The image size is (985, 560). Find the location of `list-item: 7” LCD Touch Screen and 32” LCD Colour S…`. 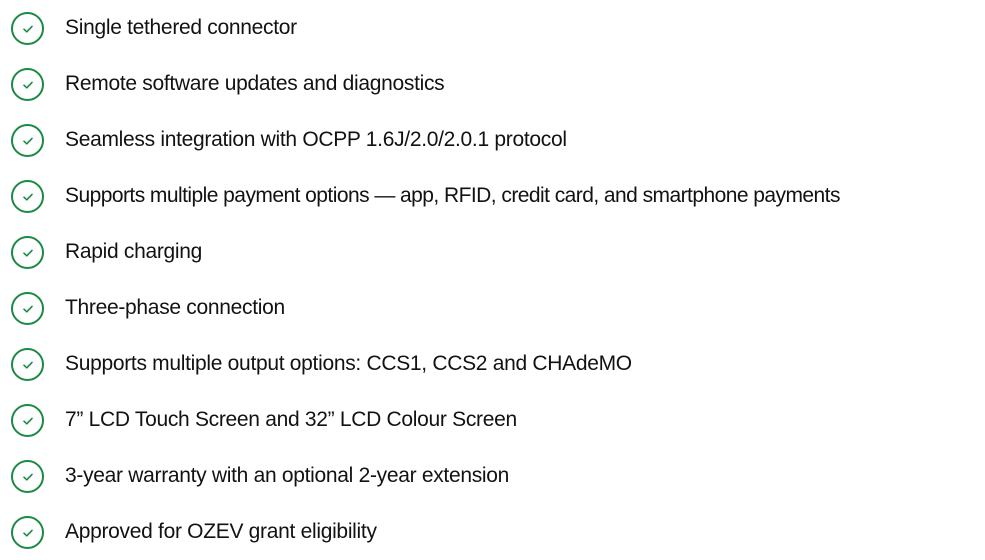

list-item: 7” LCD Touch Screen and 32” LCD Colour S… is located at coordinates (492, 414).